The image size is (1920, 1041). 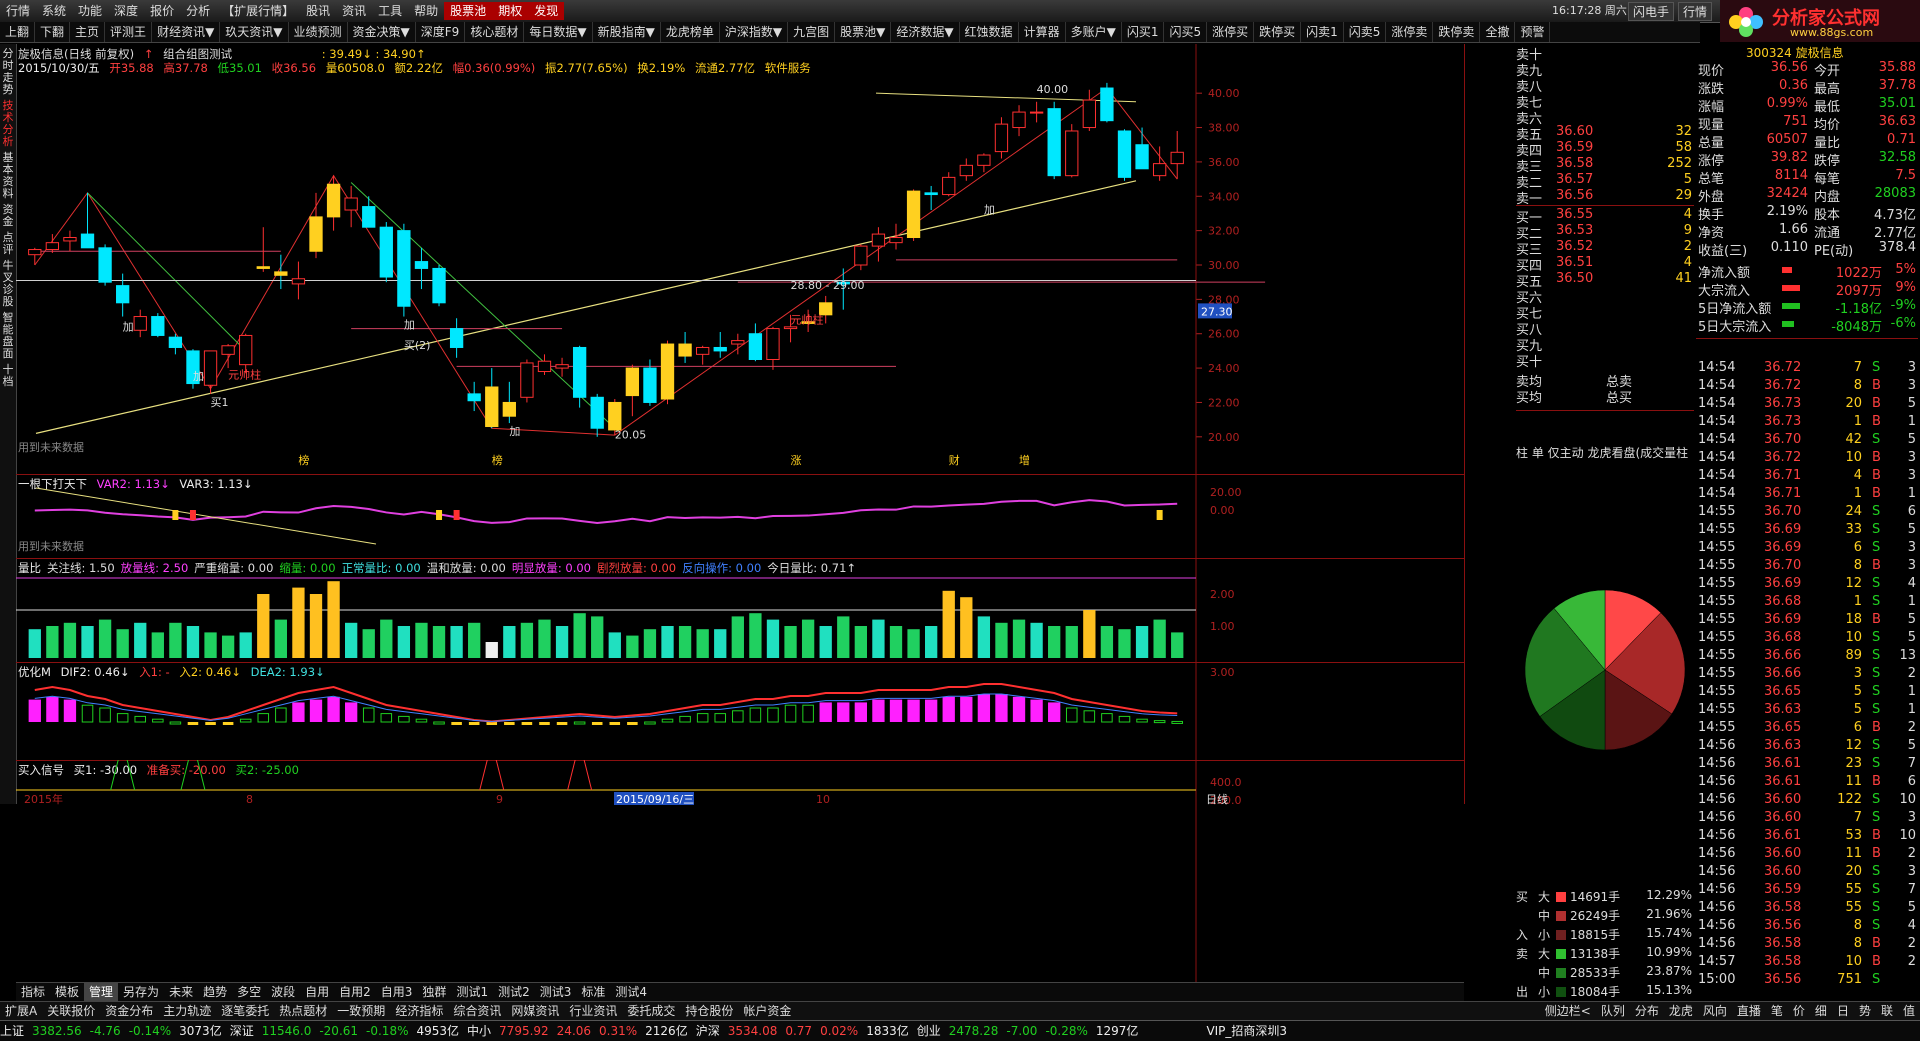 I want to click on side-tab: 直播, so click(x=1749, y=1011).